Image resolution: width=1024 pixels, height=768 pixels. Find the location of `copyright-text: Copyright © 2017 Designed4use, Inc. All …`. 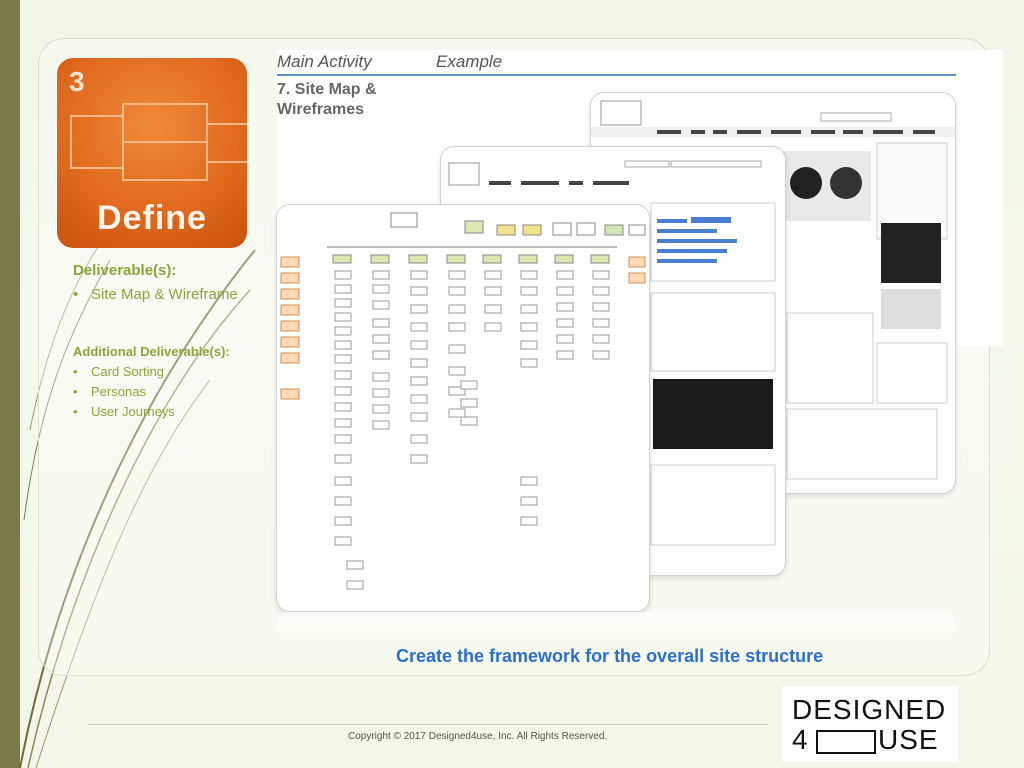

copyright-text: Copyright © 2017 Designed4use, Inc. All … is located at coordinates (478, 736).